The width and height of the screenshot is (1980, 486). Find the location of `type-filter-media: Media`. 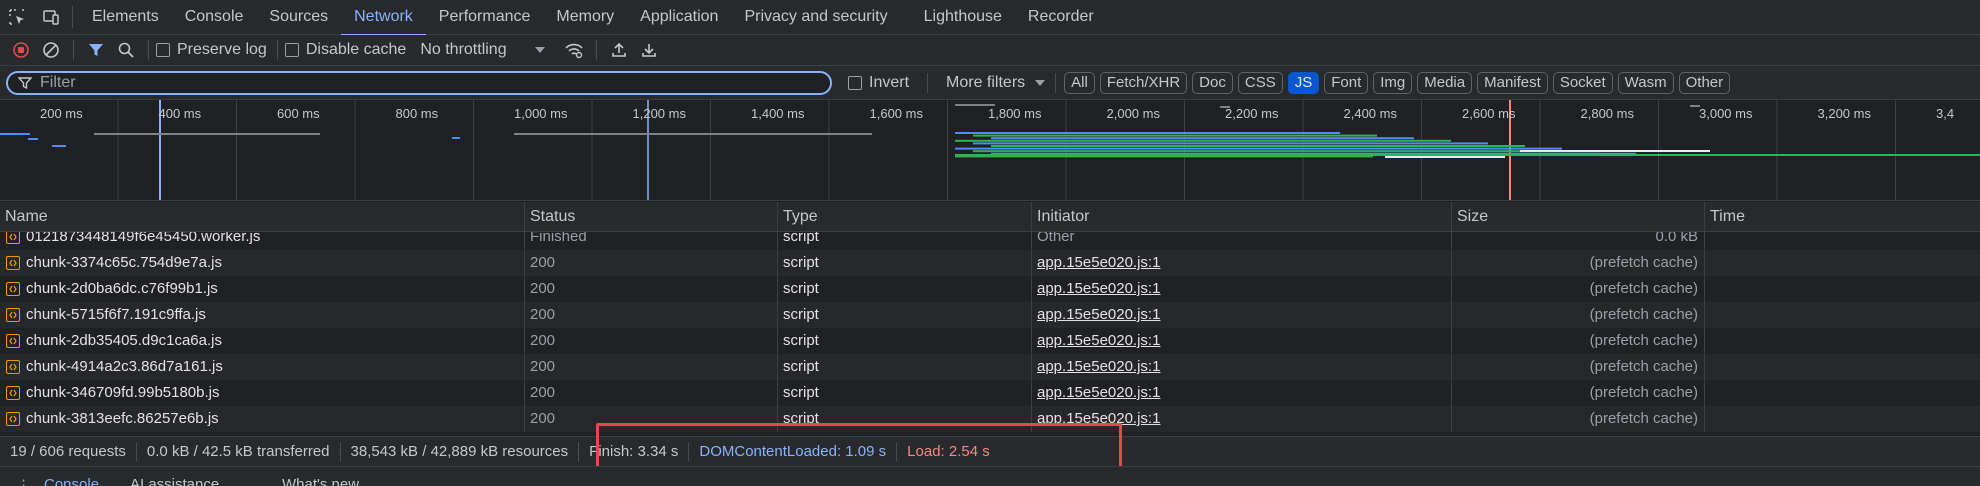

type-filter-media: Media is located at coordinates (1445, 82).